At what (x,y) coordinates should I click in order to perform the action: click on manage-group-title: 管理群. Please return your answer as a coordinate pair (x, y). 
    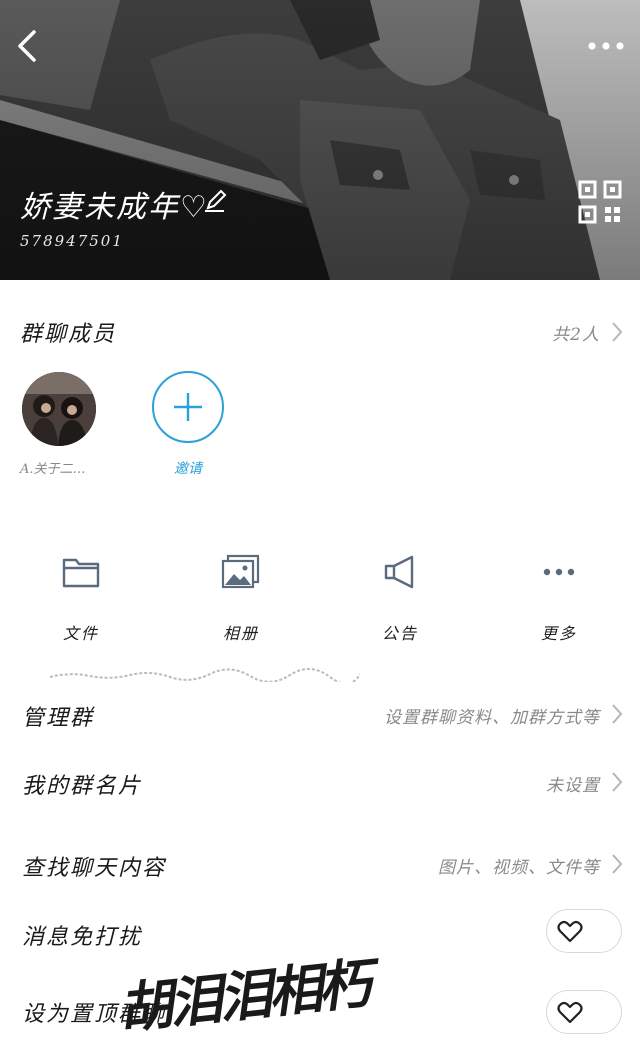
    Looking at the image, I should click on (58, 716).